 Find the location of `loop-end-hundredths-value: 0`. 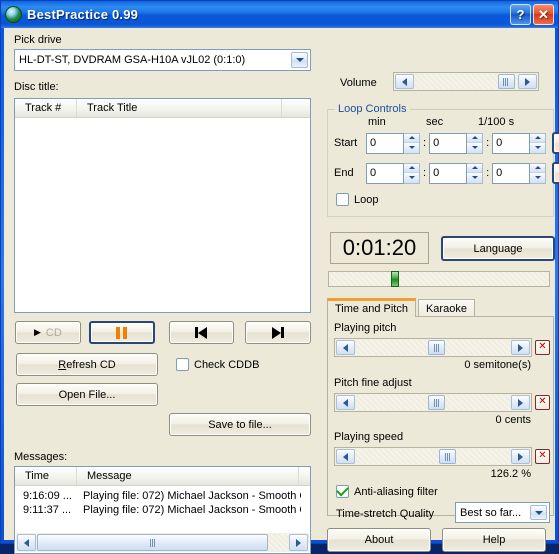

loop-end-hundredths-value: 0 is located at coordinates (511, 173).